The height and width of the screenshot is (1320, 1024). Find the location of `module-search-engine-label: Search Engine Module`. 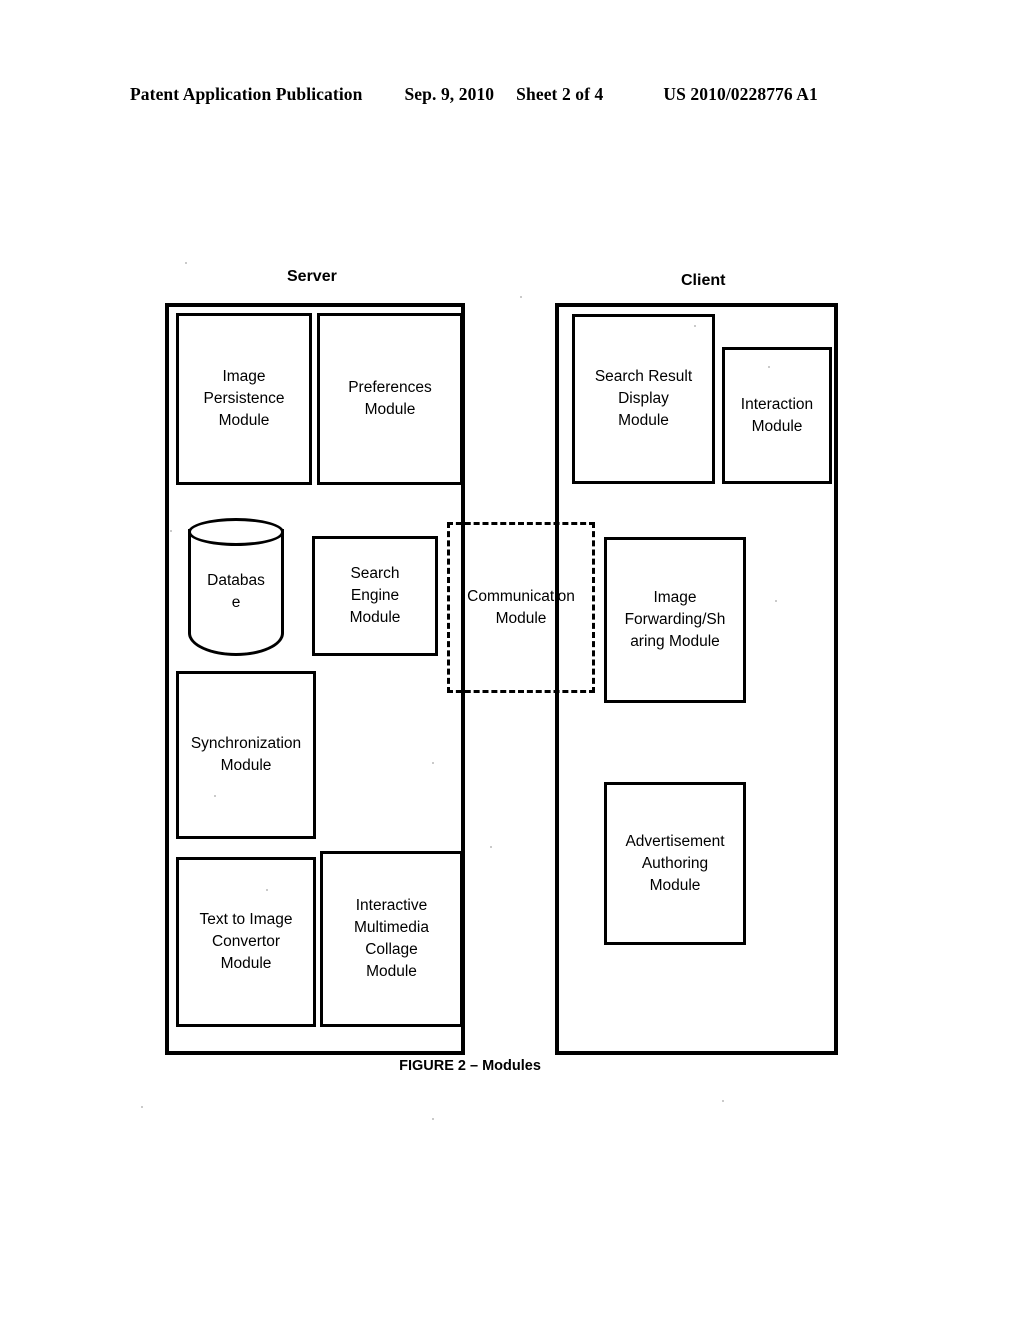

module-search-engine-label: Search Engine Module is located at coordinates (375, 595).